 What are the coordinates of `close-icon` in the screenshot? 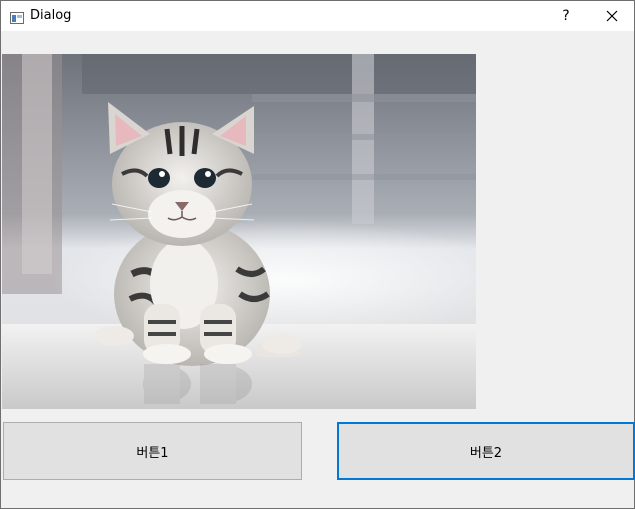 It's located at (611, 16).